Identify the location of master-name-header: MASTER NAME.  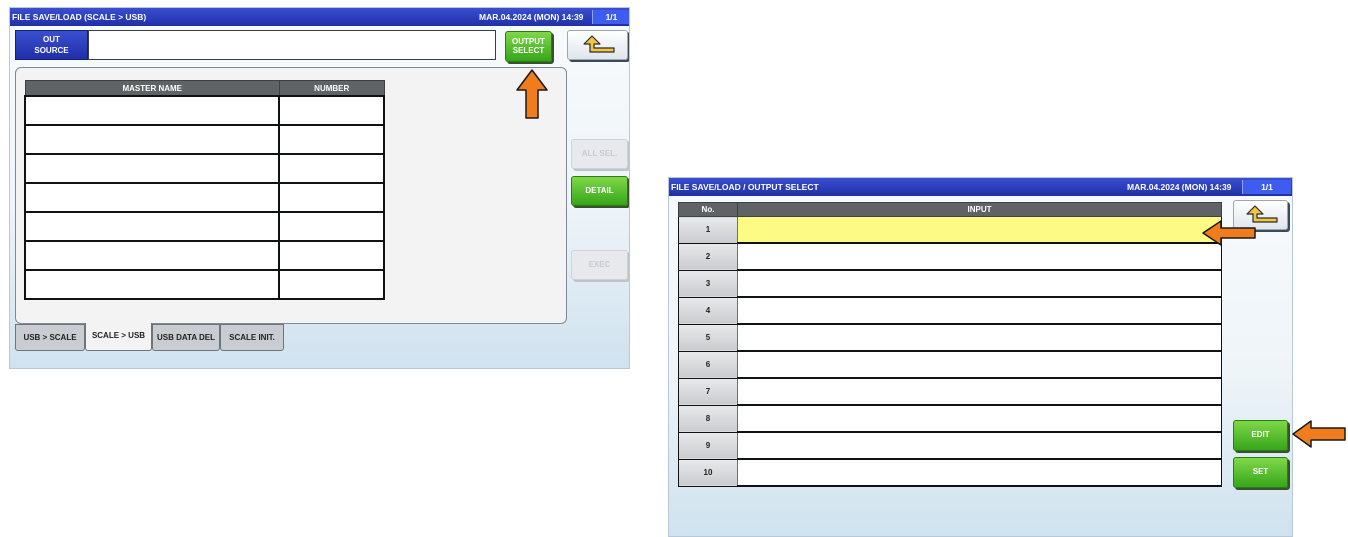
(152, 88).